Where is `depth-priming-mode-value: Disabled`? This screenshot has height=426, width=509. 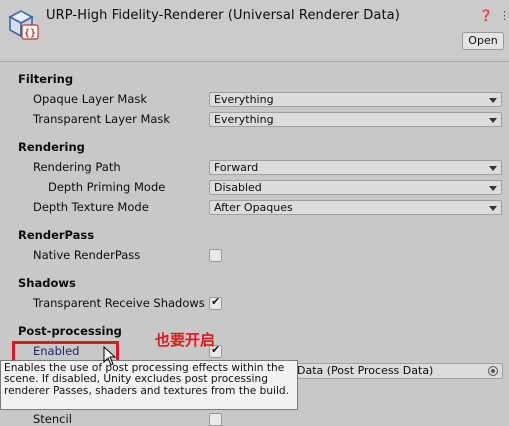
depth-priming-mode-value: Disabled is located at coordinates (238, 187).